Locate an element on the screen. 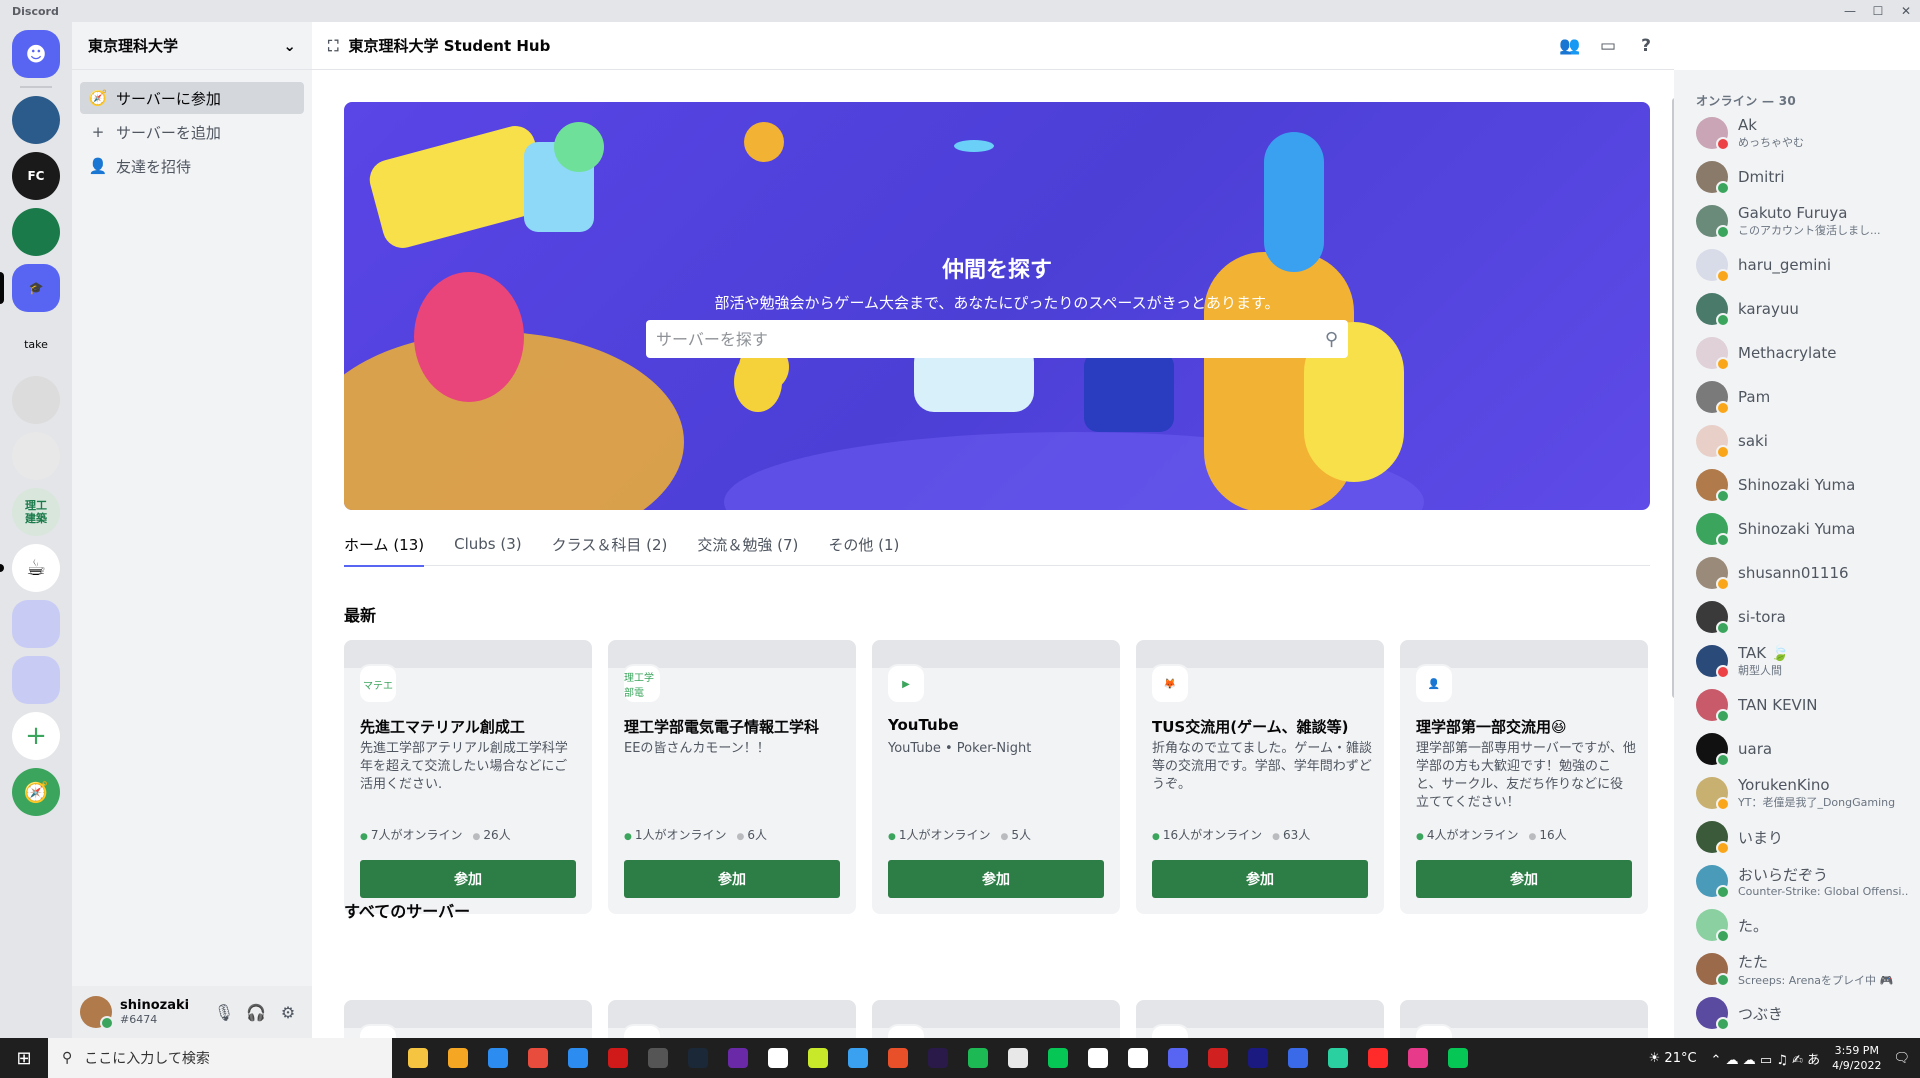 This screenshot has height=1078, width=1920. member-item: つぶき is located at coordinates (1804, 1013).